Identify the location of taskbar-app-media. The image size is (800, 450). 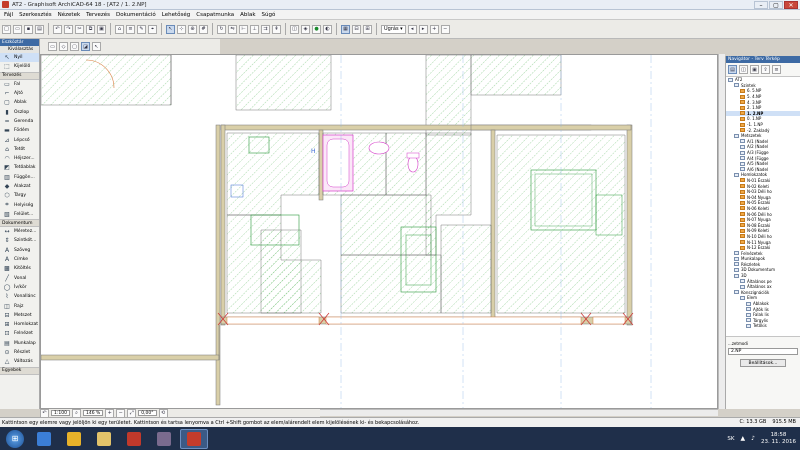
(134, 439).